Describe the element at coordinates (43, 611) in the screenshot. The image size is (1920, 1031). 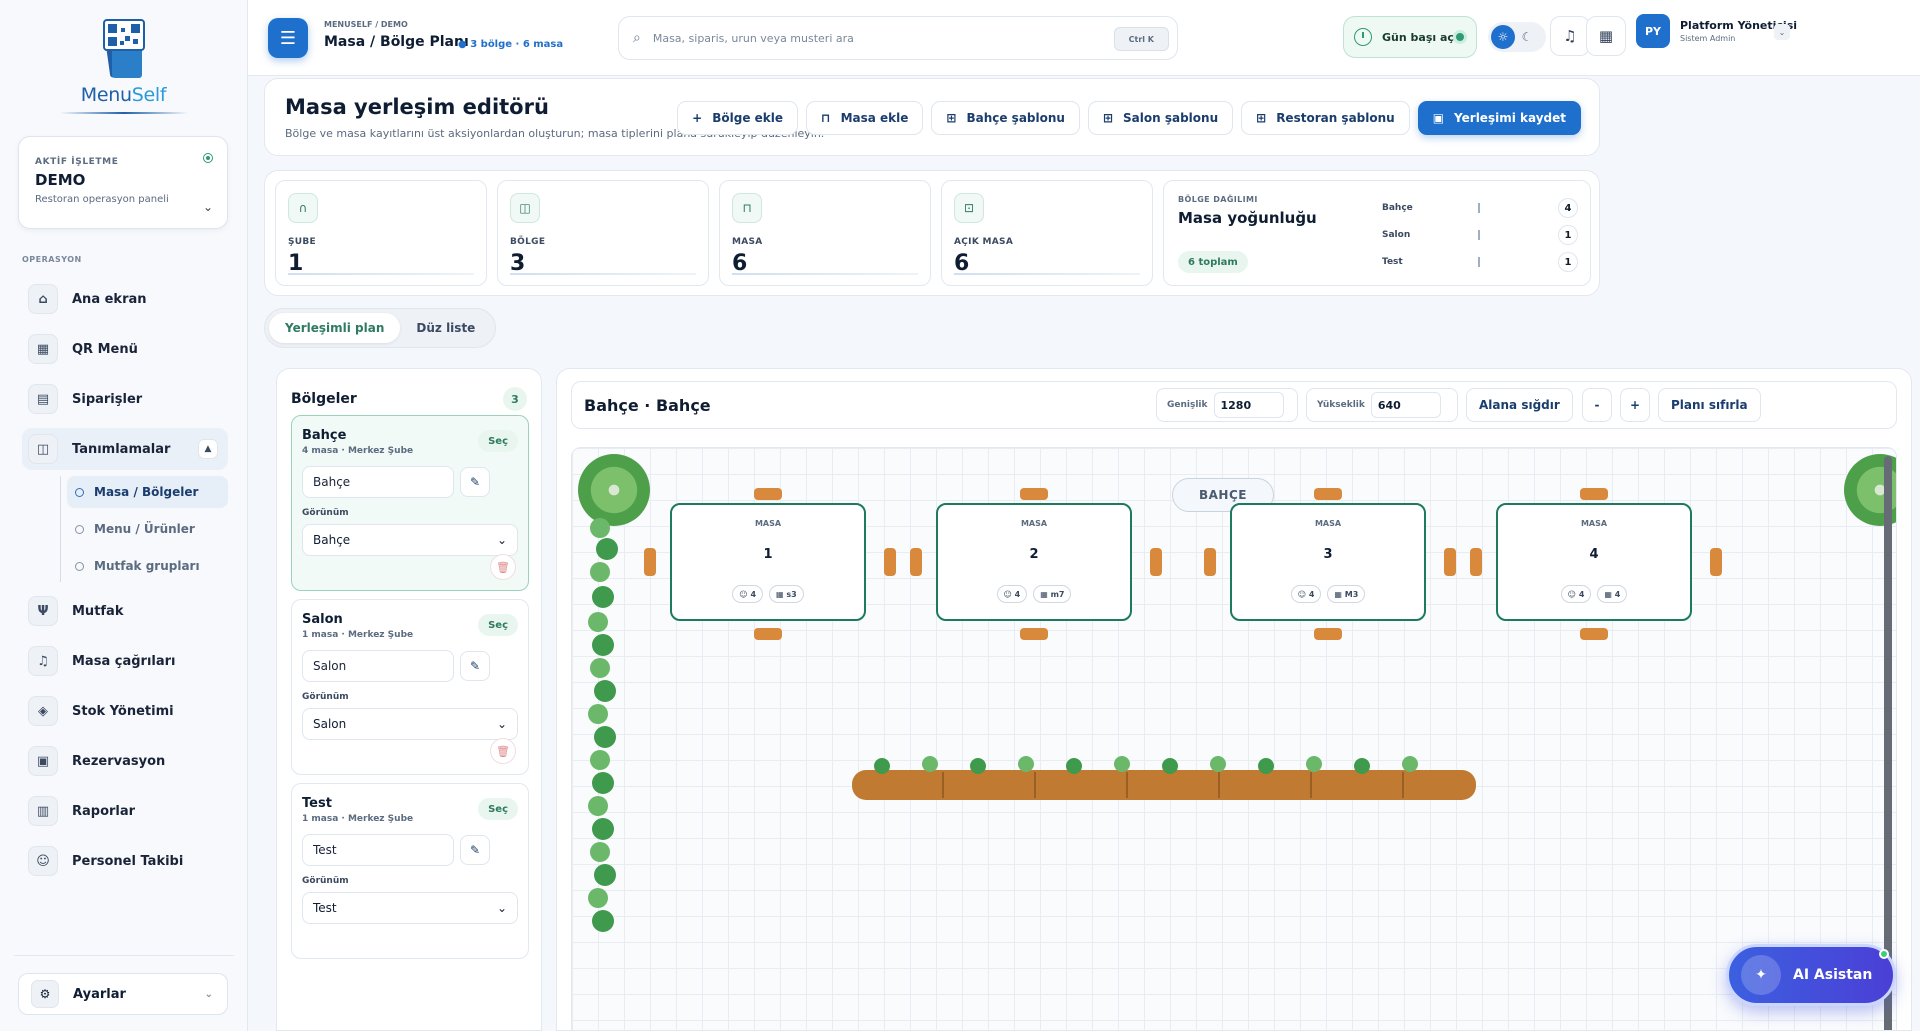
I see `utensils-icon: Ψ` at that location.